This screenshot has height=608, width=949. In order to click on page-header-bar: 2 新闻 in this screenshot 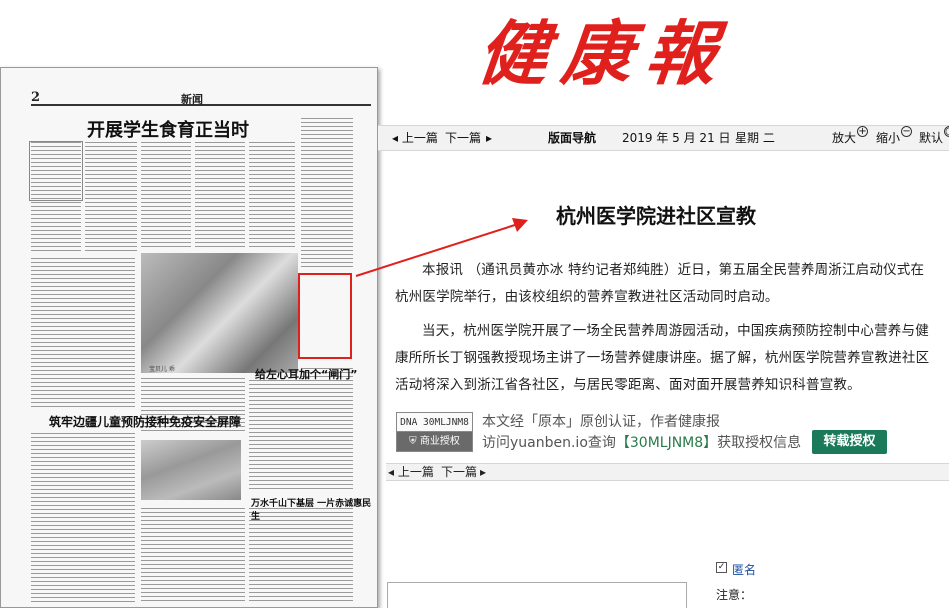, I will do `click(201, 98)`.